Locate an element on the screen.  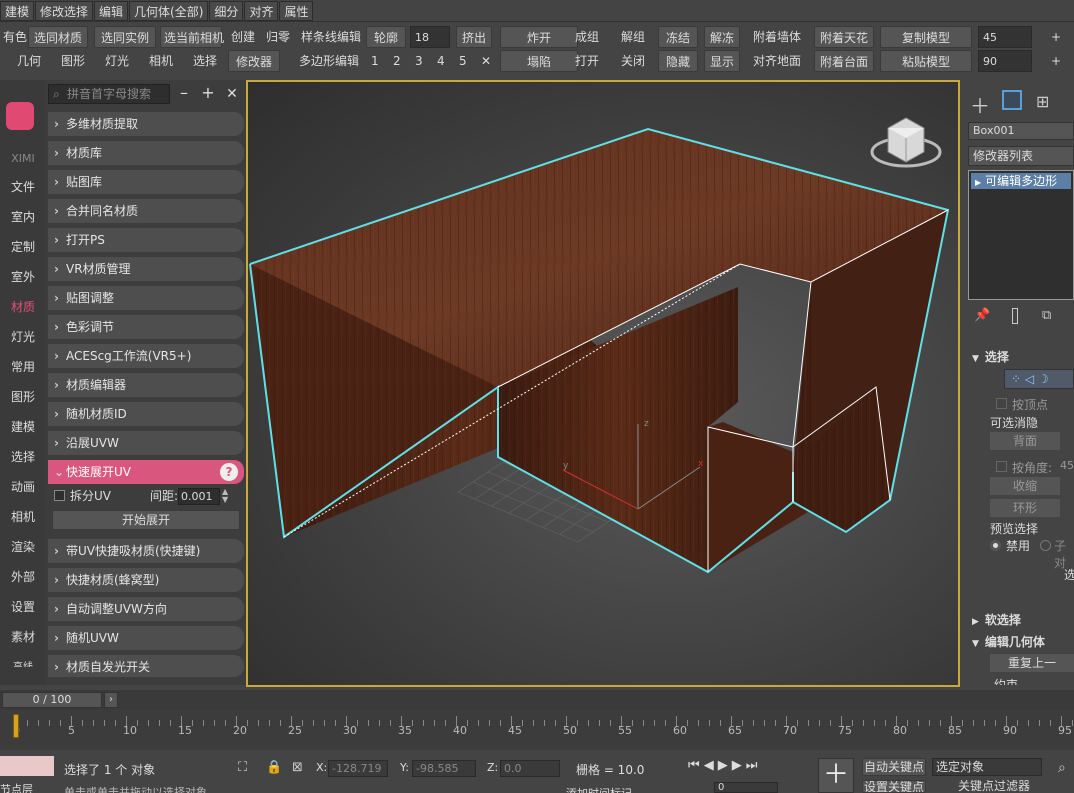
menu-item: 细分 is located at coordinates (226, 11).